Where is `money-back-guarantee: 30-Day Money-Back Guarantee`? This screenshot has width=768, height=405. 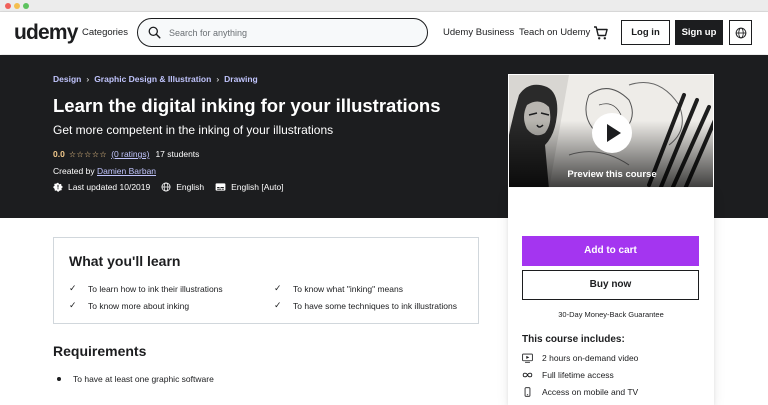 money-back-guarantee: 30-Day Money-Back Guarantee is located at coordinates (611, 314).